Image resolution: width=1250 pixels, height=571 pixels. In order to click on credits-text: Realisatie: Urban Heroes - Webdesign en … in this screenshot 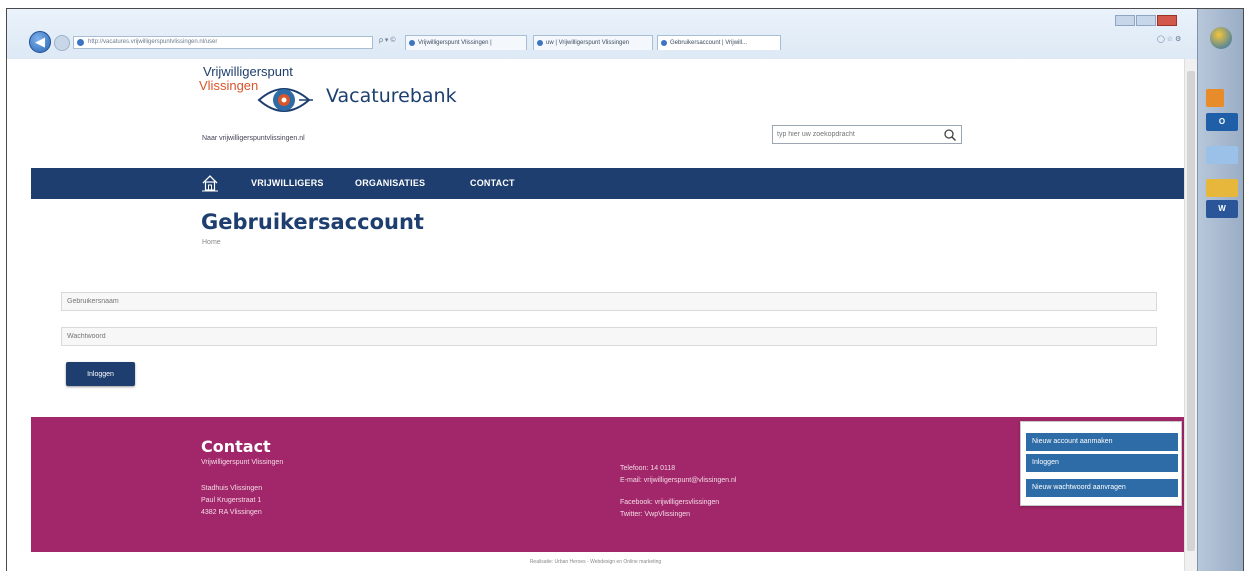, I will do `click(595, 562)`.